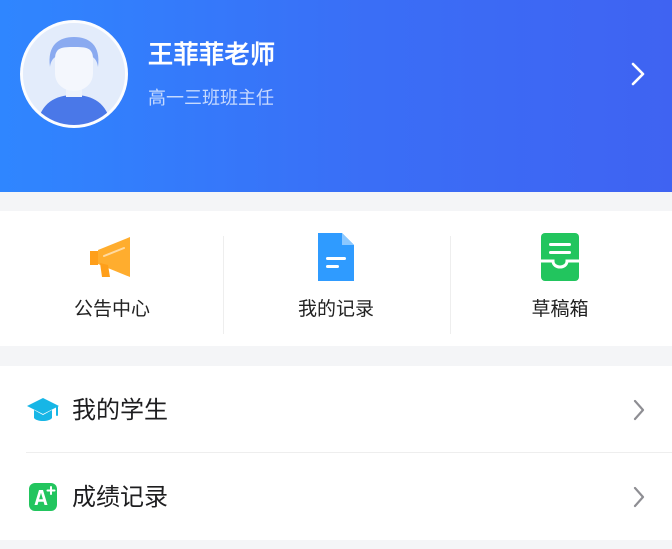  Describe the element at coordinates (335, 309) in the screenshot. I see `quick-action-label: 我的记录` at that location.